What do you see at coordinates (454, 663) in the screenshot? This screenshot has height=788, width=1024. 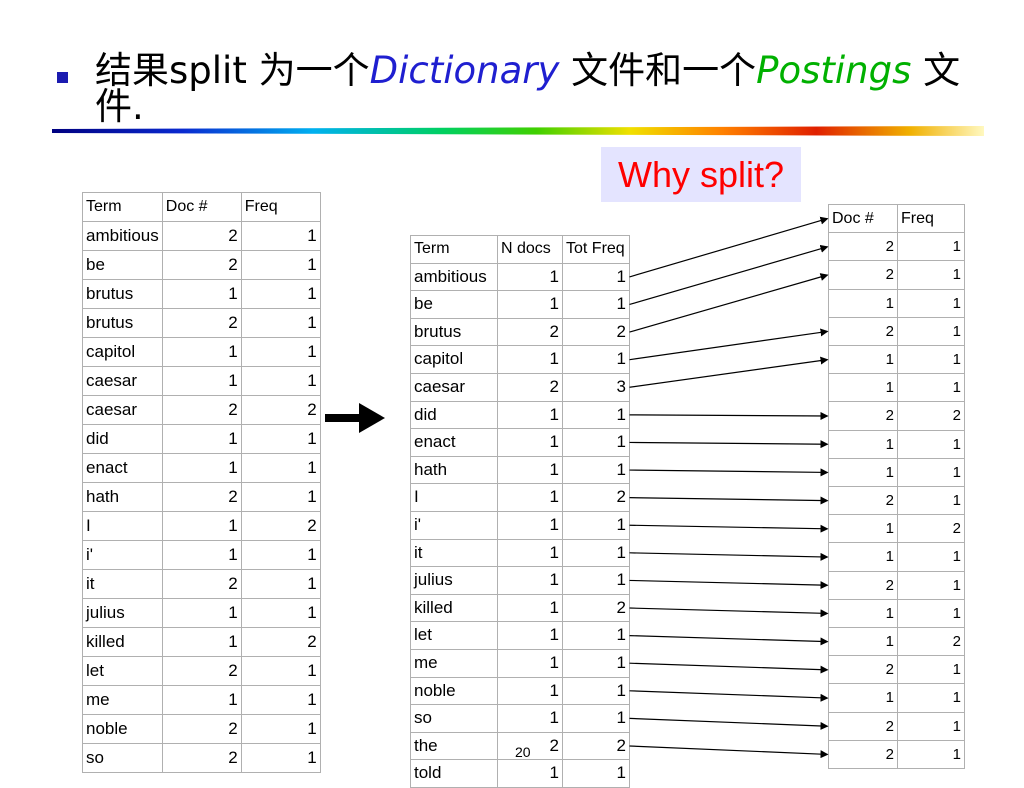 I see `dict-cell: me` at bounding box center [454, 663].